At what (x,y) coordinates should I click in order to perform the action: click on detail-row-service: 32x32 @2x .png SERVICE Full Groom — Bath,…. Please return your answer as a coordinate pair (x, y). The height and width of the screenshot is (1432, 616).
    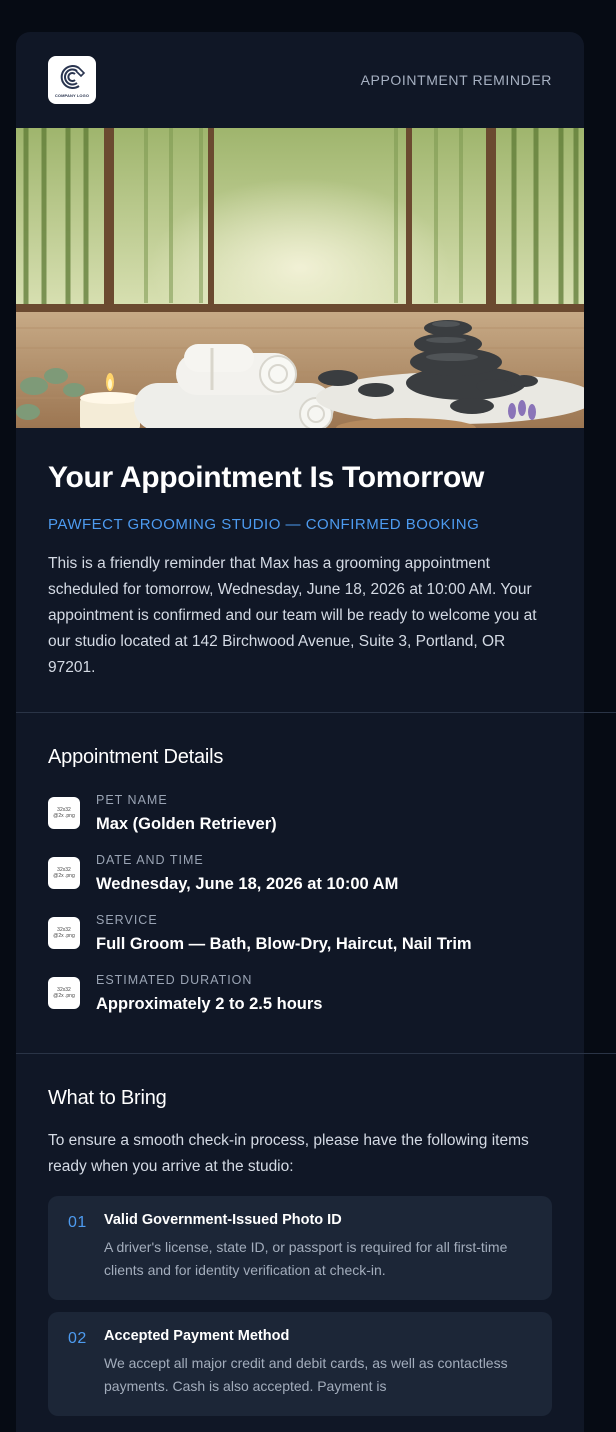
    Looking at the image, I should click on (300, 943).